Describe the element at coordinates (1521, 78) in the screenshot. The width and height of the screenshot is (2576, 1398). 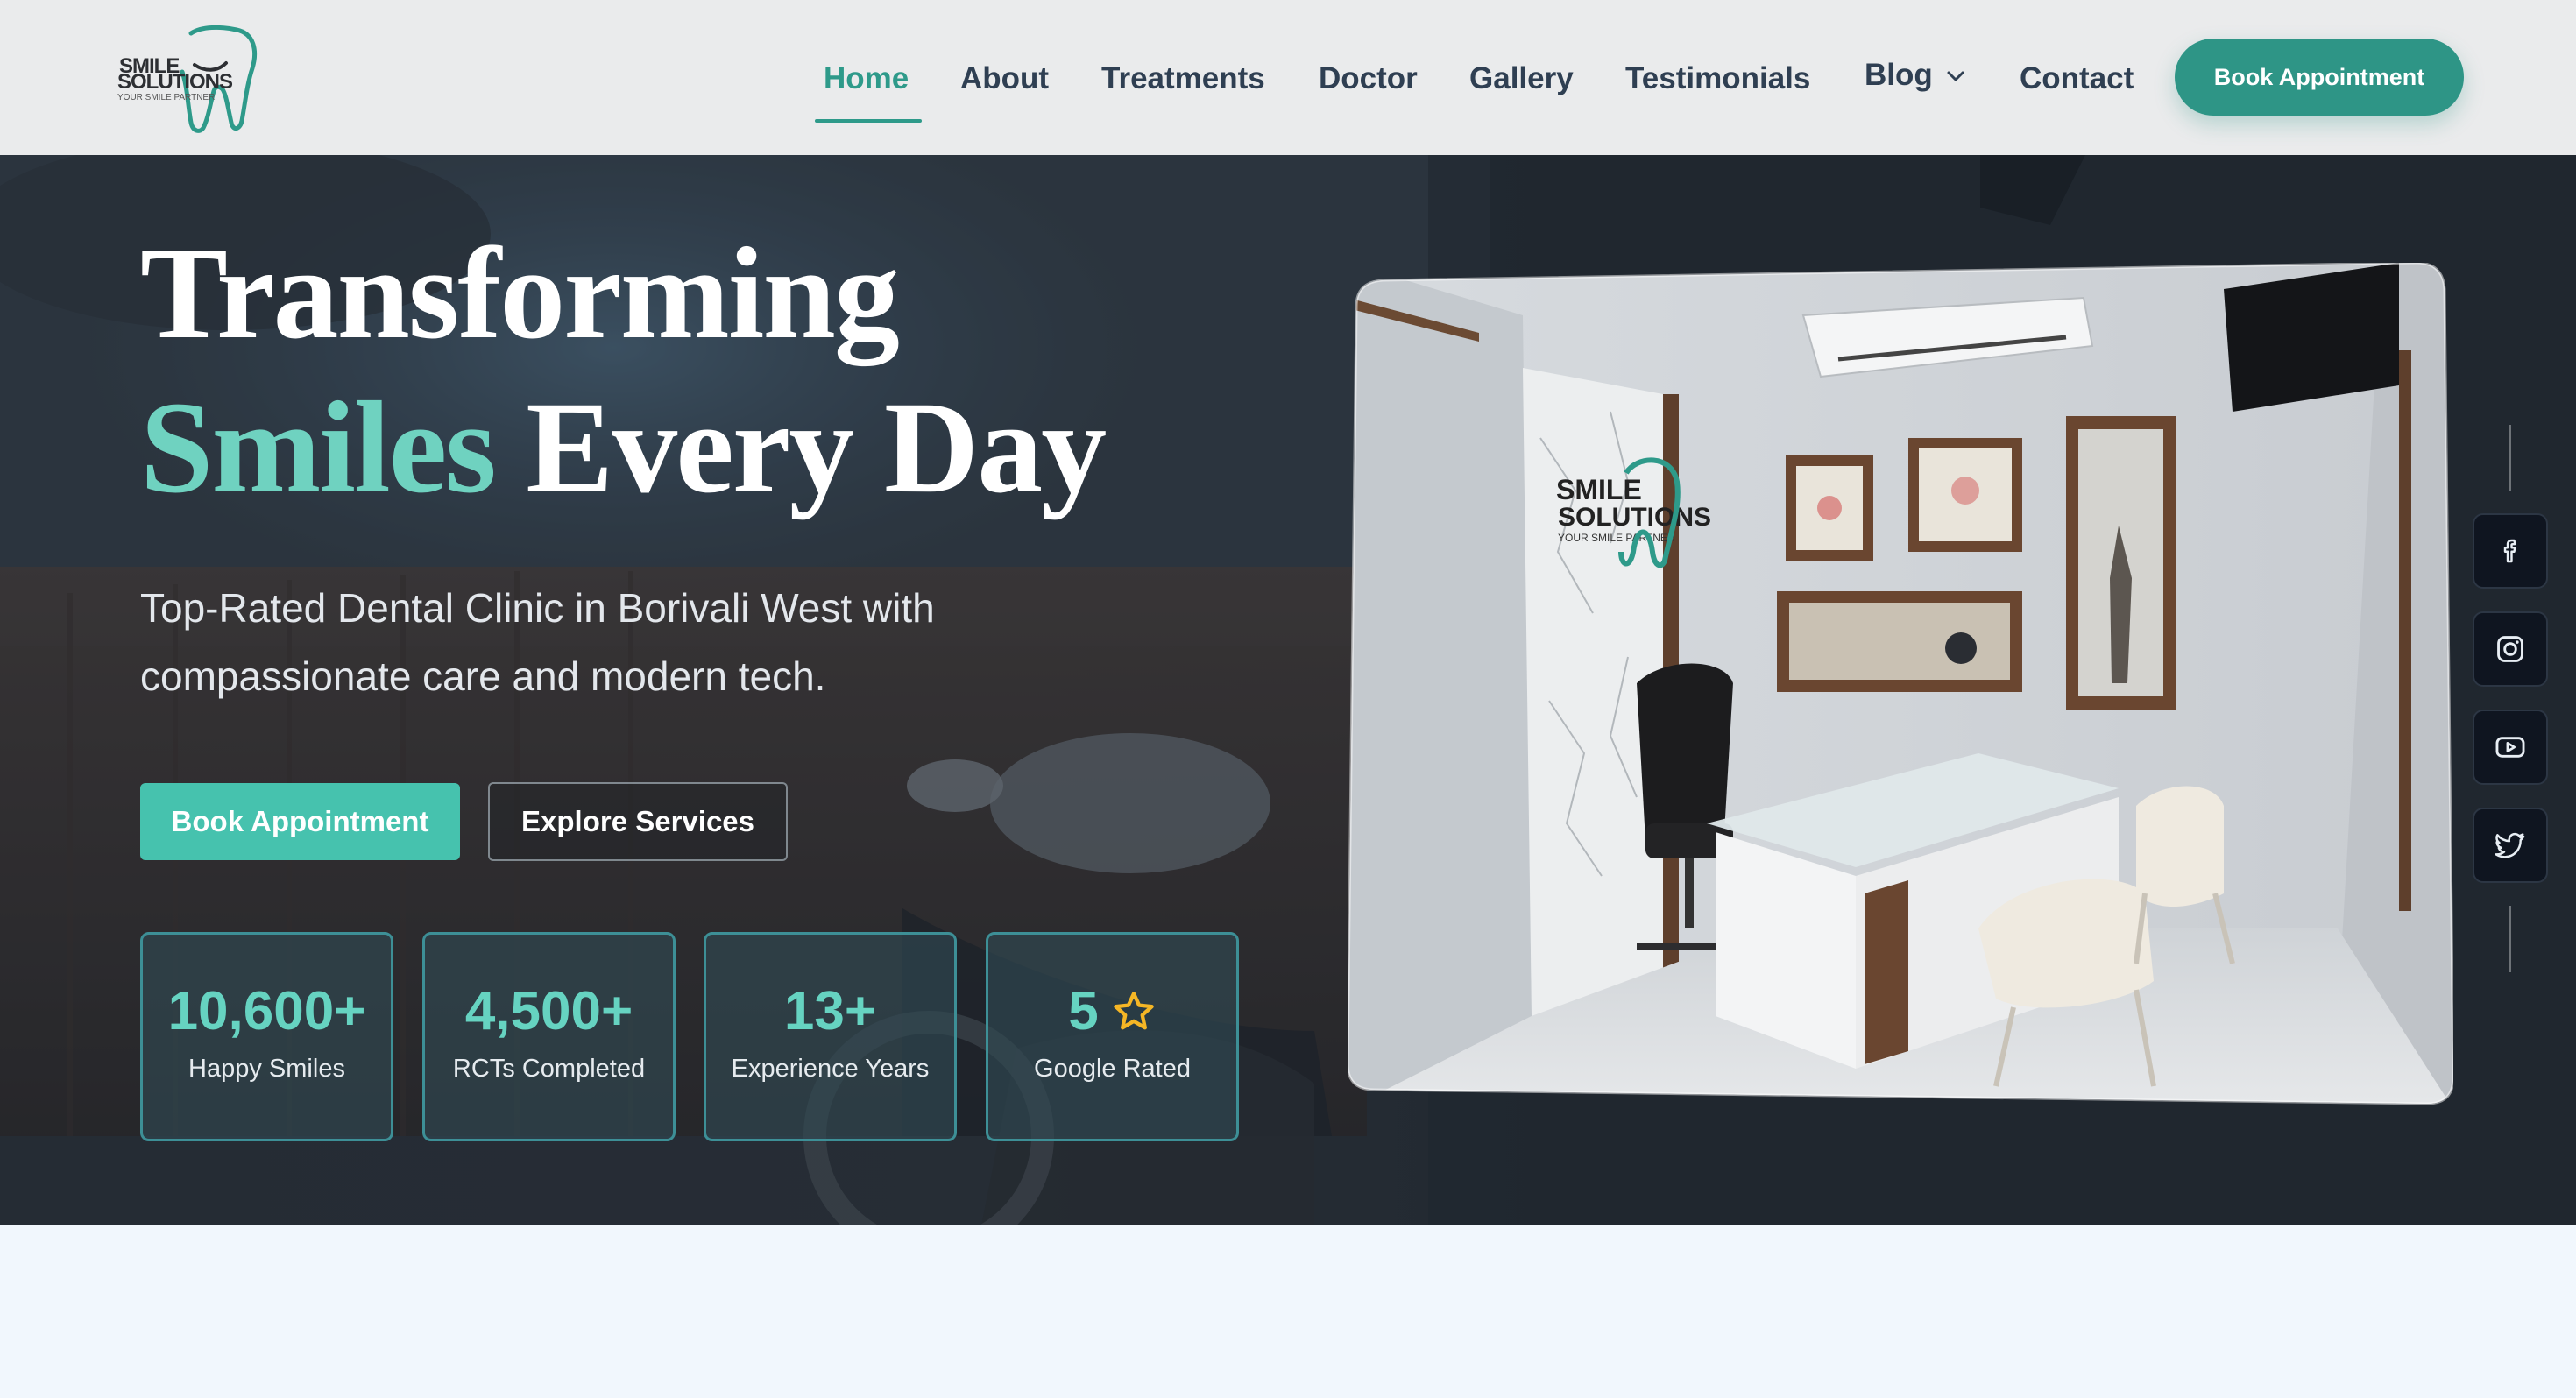
I see `nav-gallery: Gallery` at that location.